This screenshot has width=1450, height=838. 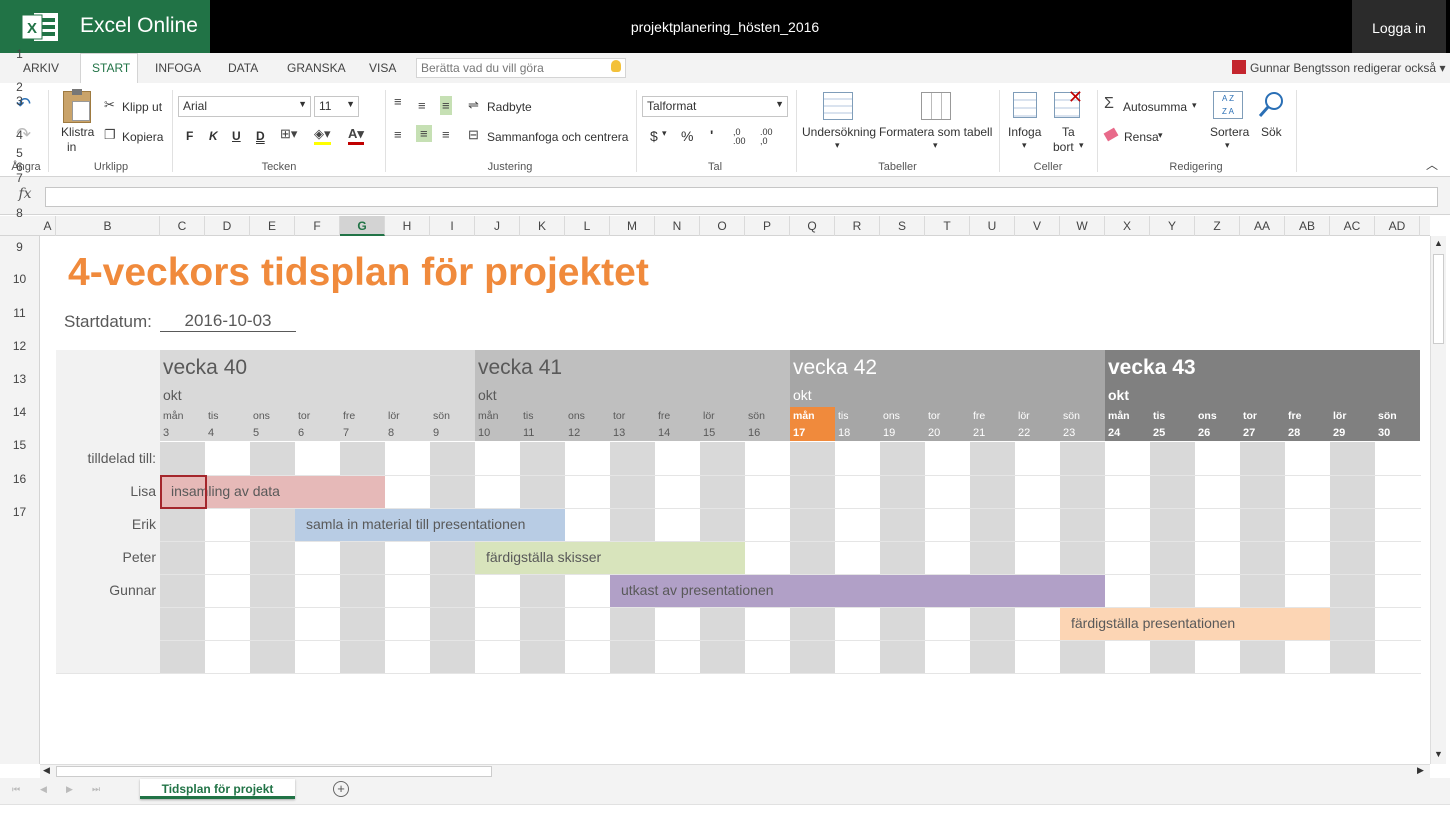 I want to click on font-color-icon: A▾, so click(x=356, y=135).